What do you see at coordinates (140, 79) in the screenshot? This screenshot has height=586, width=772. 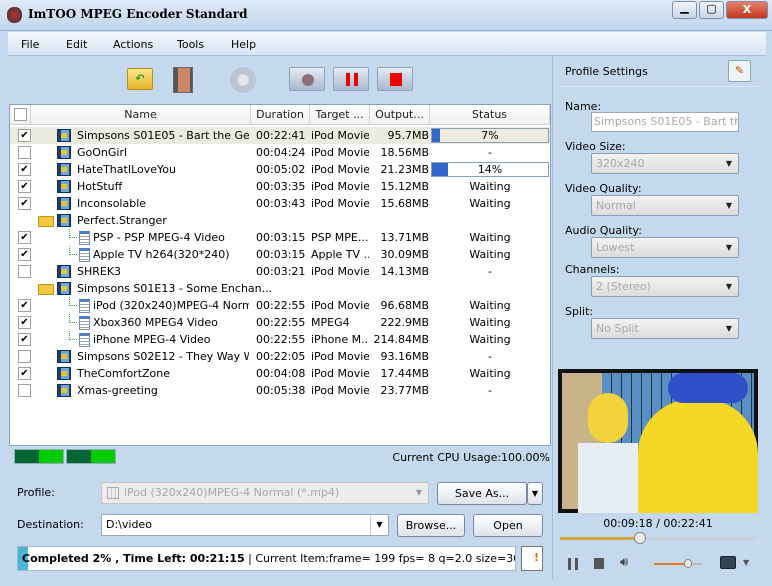 I see `add-files-icon: ↶` at bounding box center [140, 79].